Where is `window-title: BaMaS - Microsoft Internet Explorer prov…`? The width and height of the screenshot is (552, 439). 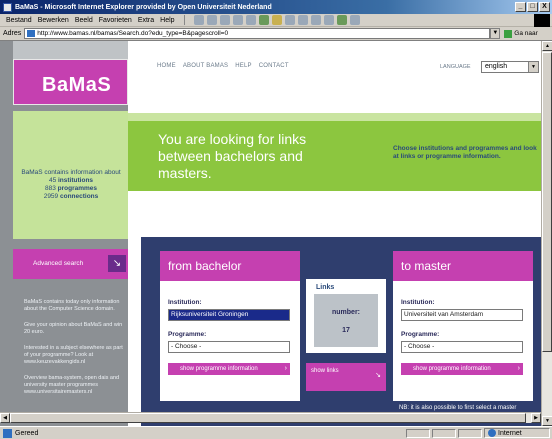
window-title: BaMaS - Microsoft Internet Explorer prov… is located at coordinates (143, 7).